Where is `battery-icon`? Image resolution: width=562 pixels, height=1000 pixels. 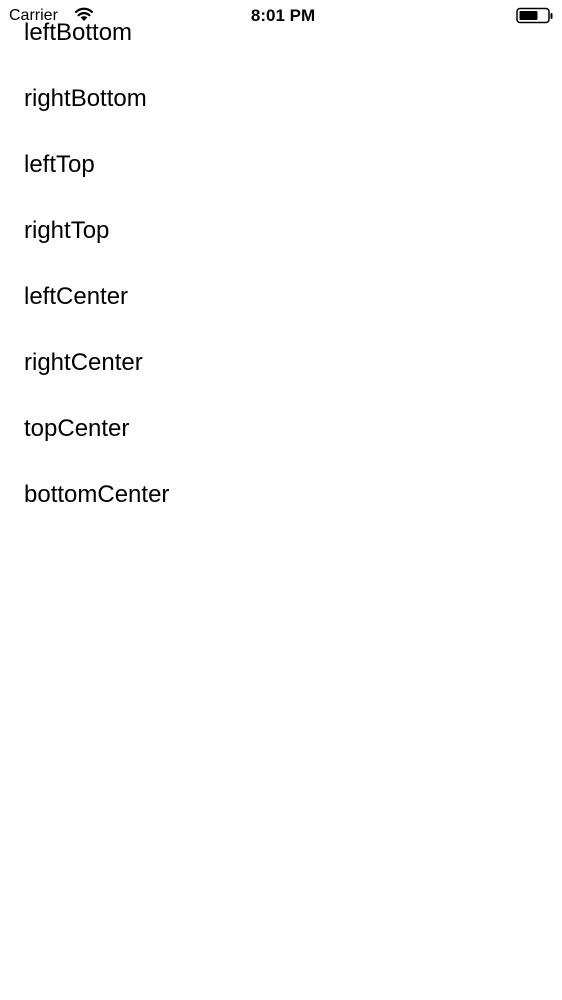 battery-icon is located at coordinates (535, 16).